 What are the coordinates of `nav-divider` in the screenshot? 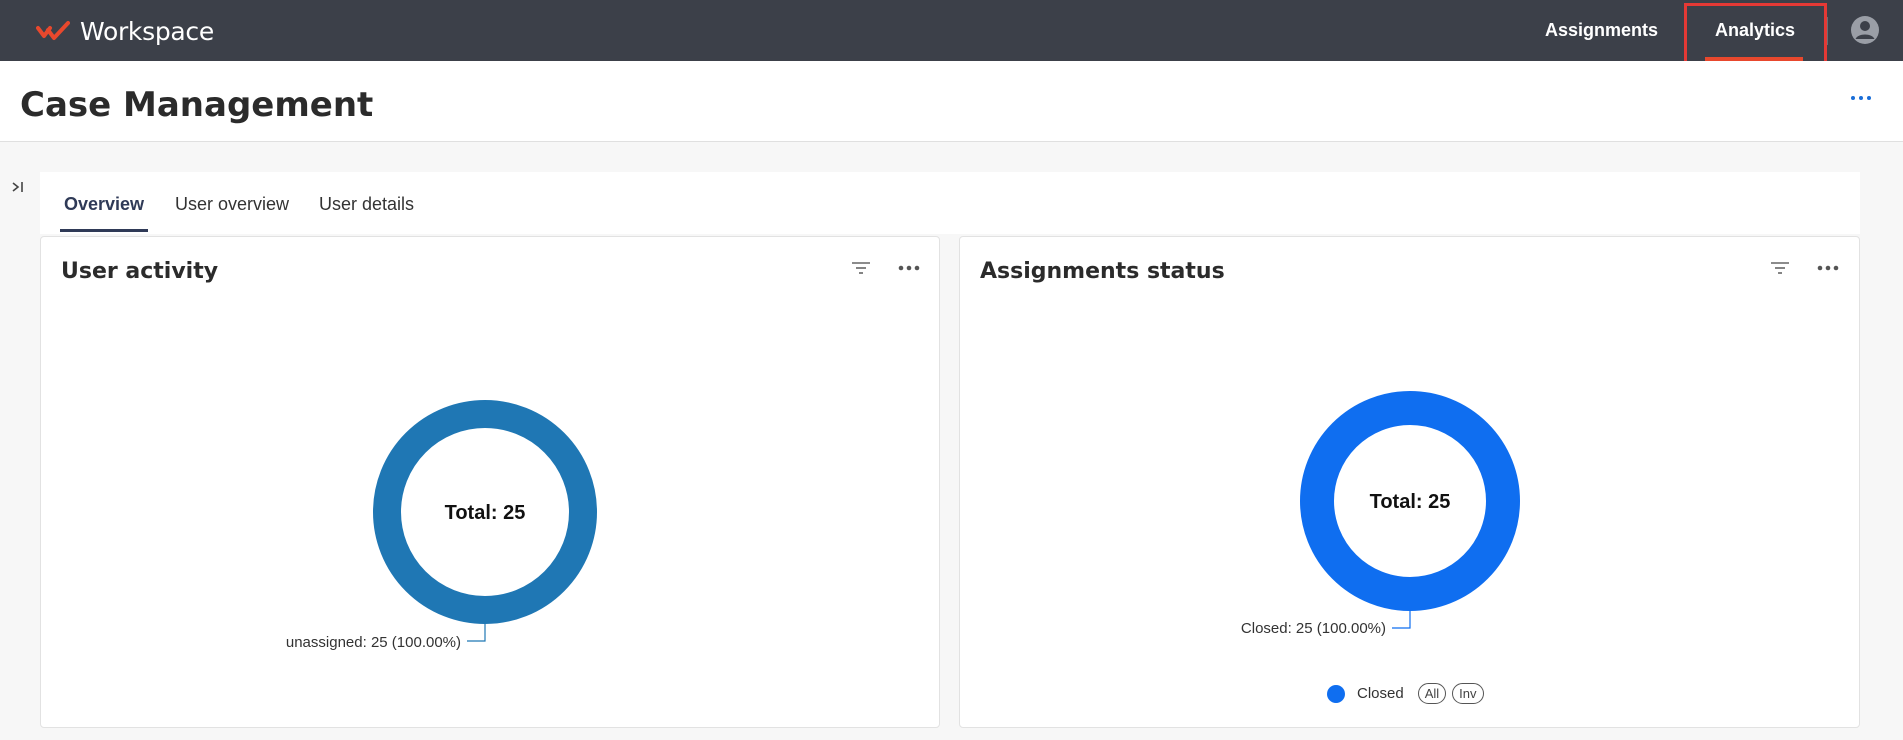 It's located at (1827, 31).